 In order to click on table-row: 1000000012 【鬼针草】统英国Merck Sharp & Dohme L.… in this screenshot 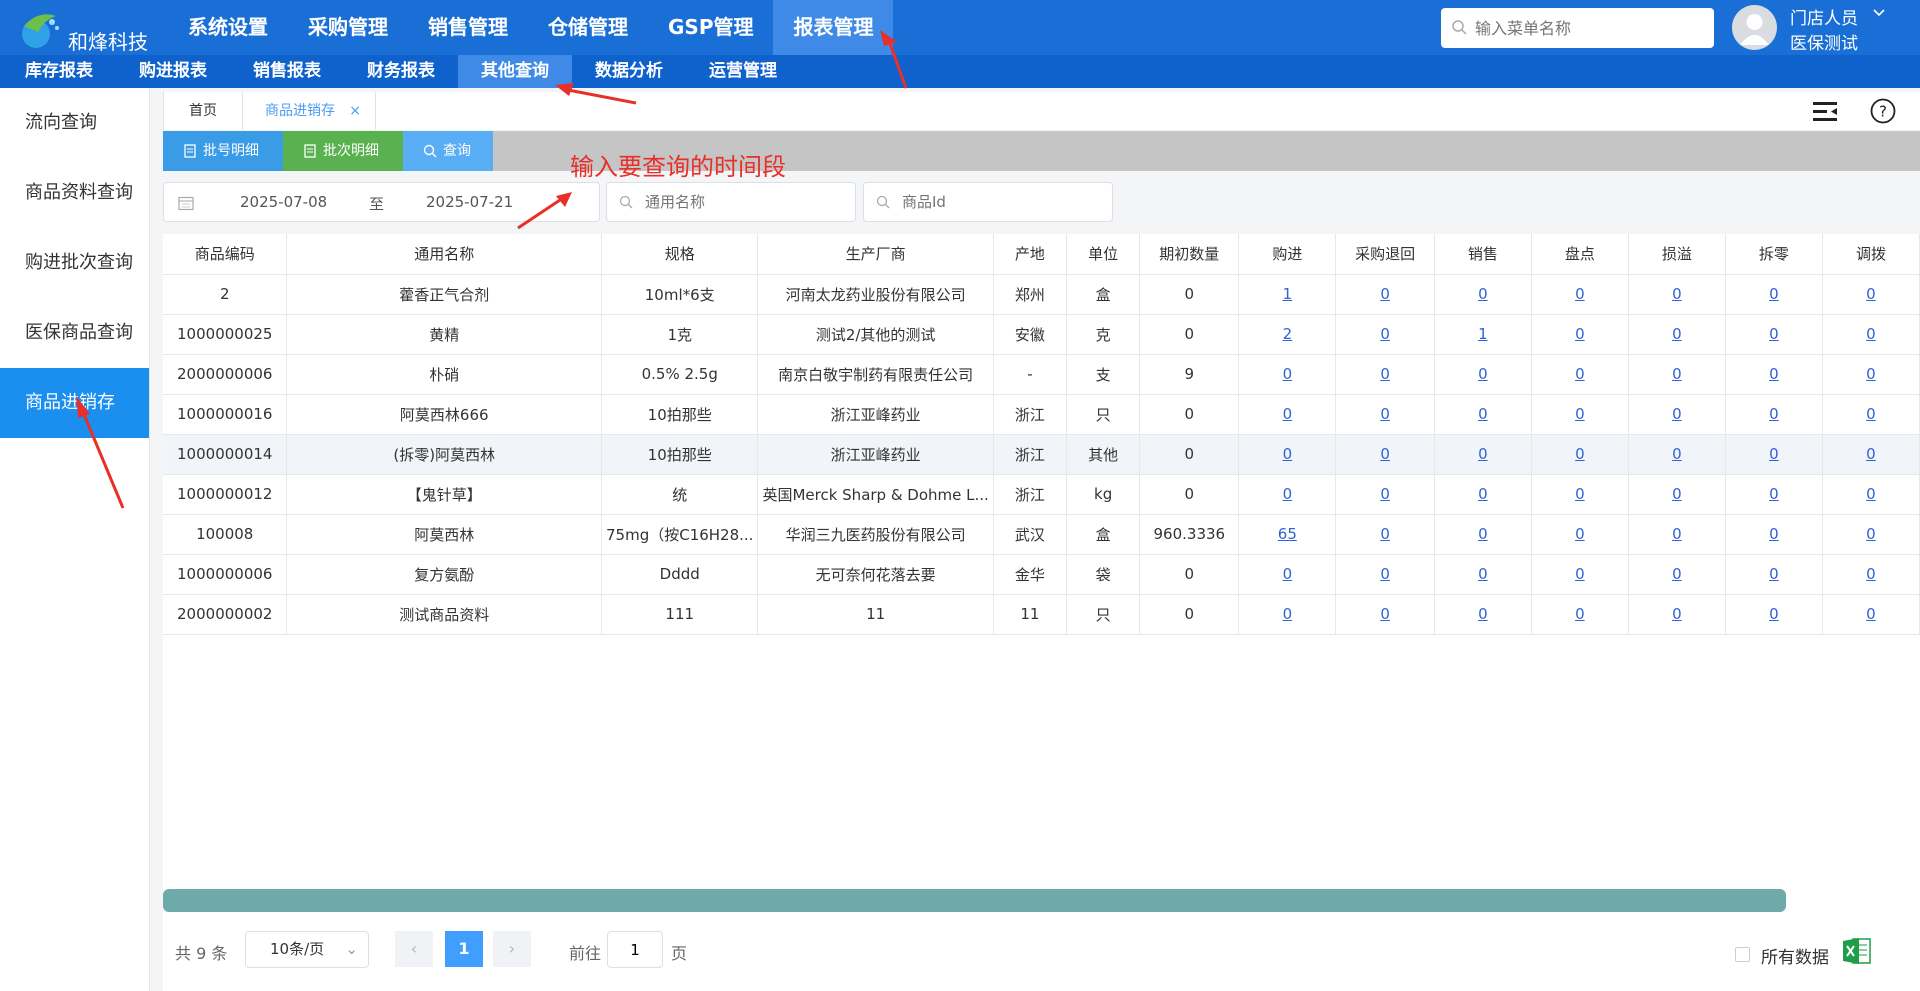, I will do `click(1041, 494)`.